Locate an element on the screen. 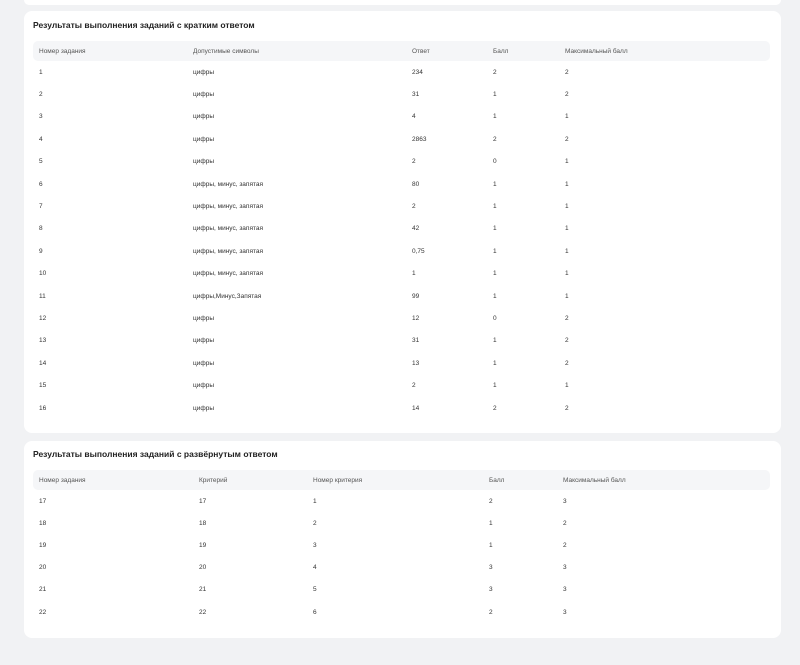 The width and height of the screenshot is (800, 665). cell-task-number: 12 is located at coordinates (43, 318).